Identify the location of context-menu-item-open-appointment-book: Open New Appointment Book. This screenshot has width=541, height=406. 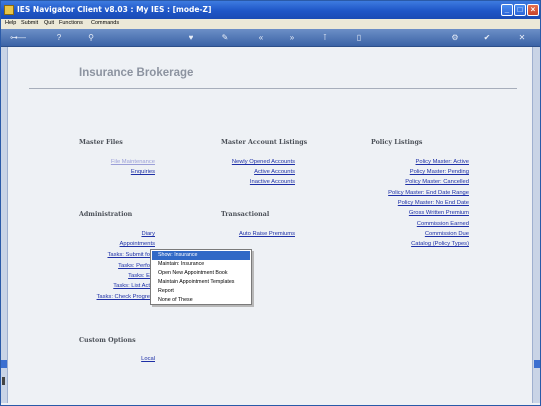
(201, 273).